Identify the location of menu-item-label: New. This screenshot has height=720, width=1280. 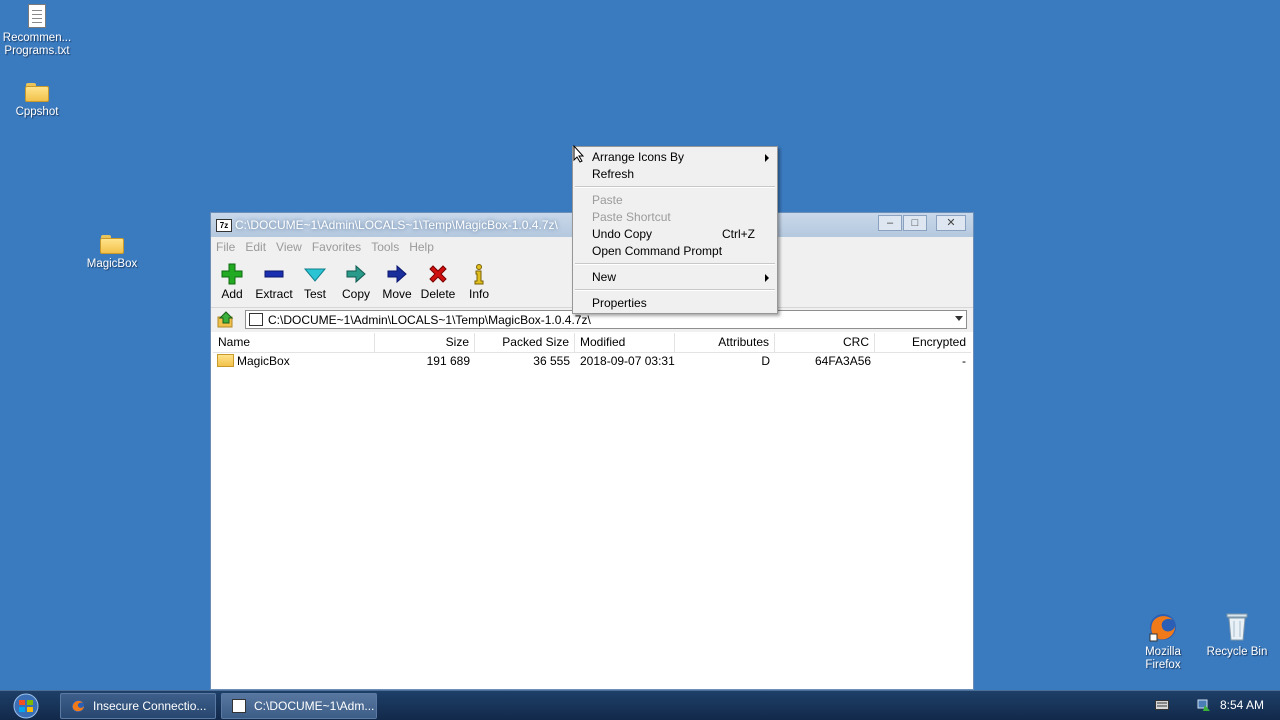
(604, 277).